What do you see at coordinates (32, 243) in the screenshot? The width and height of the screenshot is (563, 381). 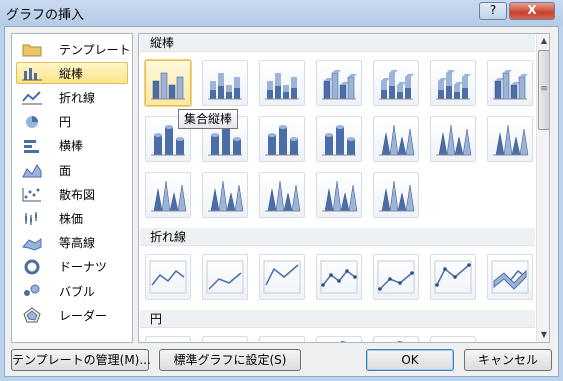 I see `surface-chart-icon` at bounding box center [32, 243].